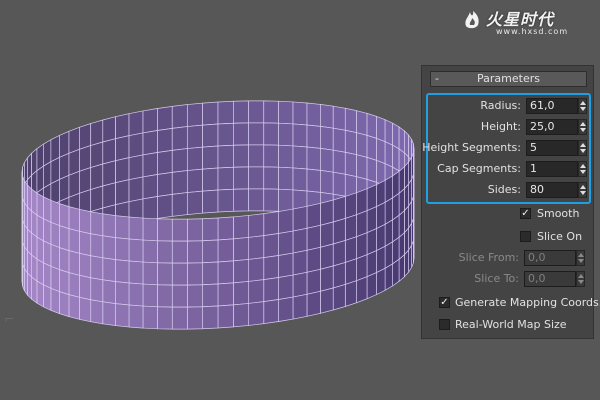  What do you see at coordinates (508, 79) in the screenshot?
I see `parameters-rollout-header: - Parameters` at bounding box center [508, 79].